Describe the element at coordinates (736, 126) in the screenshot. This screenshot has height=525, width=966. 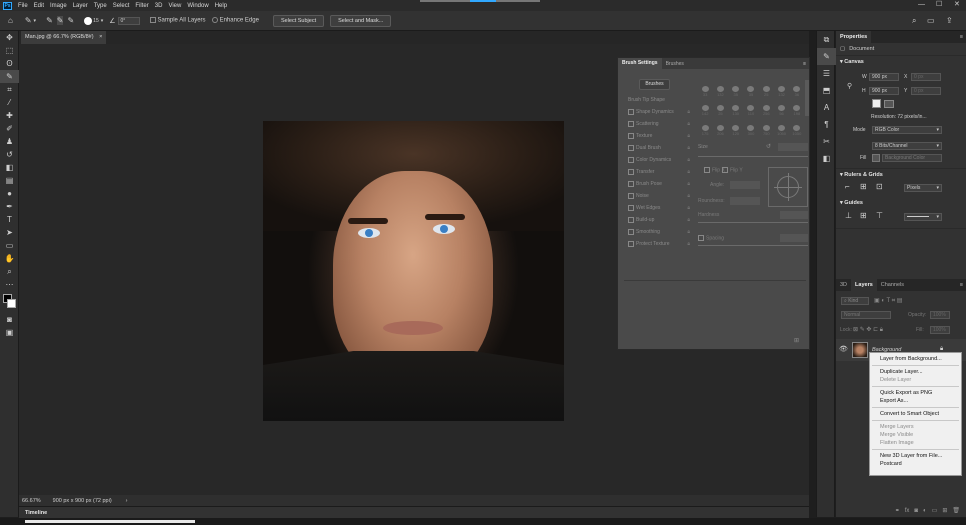
I see `brush-preset-cell: 120` at that location.